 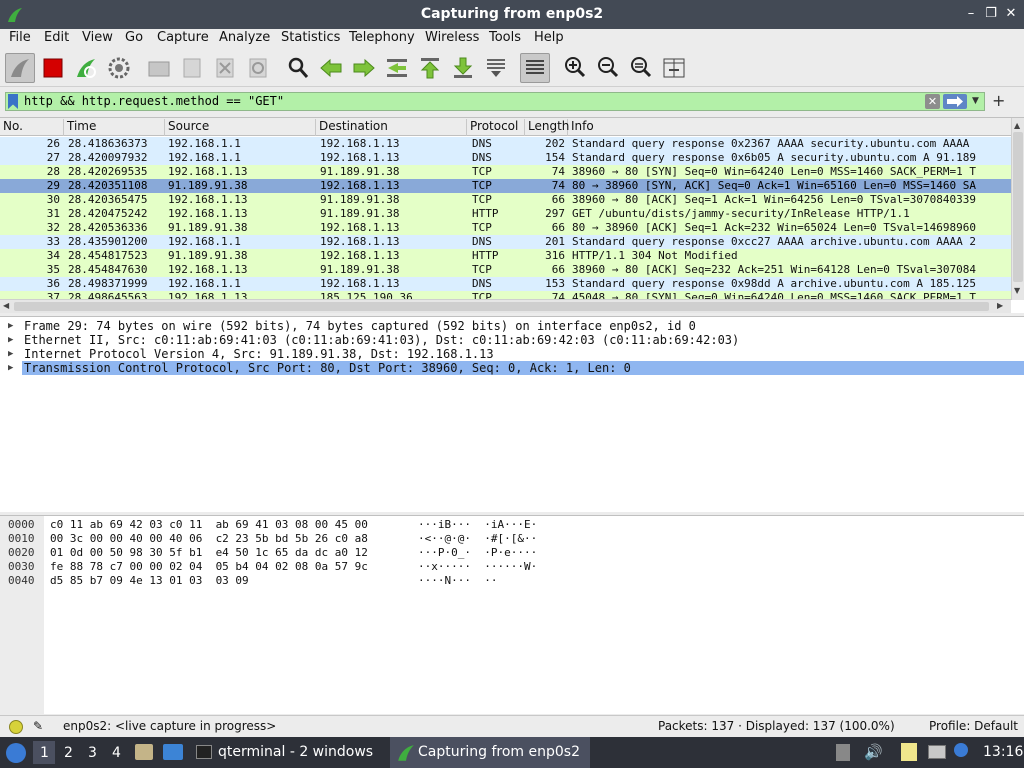 I want to click on info-tray-icon, so click(x=961, y=750).